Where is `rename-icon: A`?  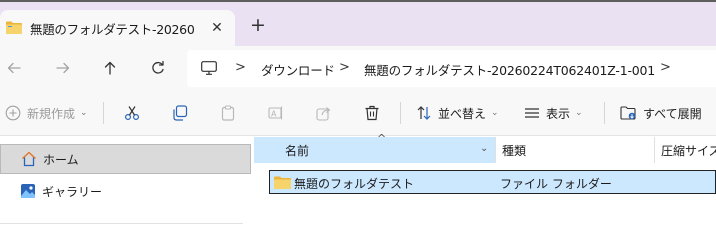 rename-icon: A is located at coordinates (275, 113).